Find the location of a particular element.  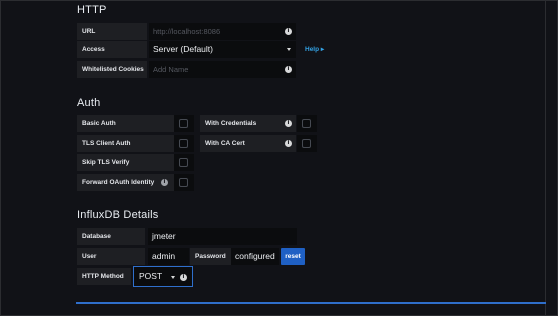

url-label: URL is located at coordinates (112, 31).